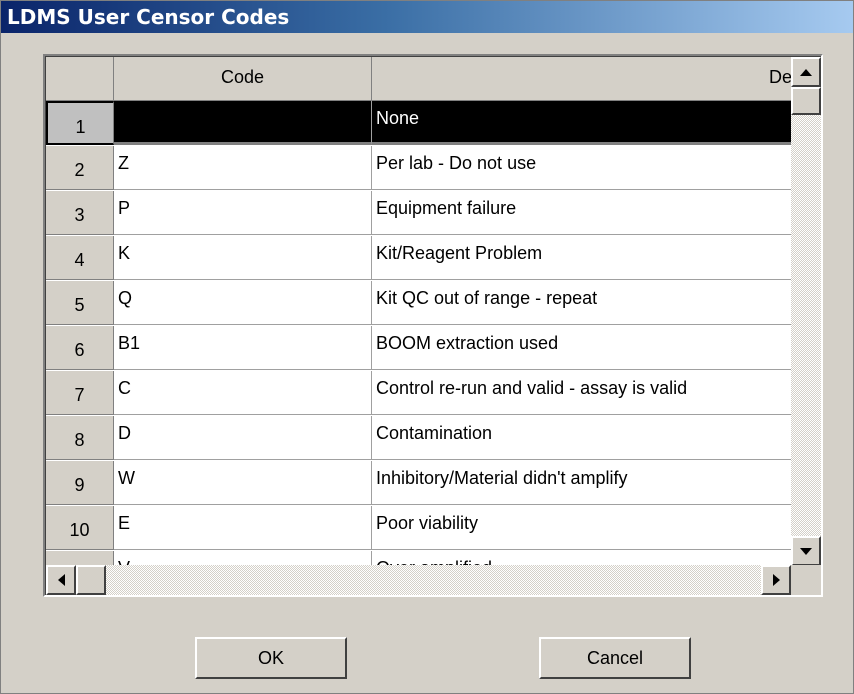 This screenshot has height=694, width=854. Describe the element at coordinates (615, 658) in the screenshot. I see `cancel-button: Cancel` at that location.